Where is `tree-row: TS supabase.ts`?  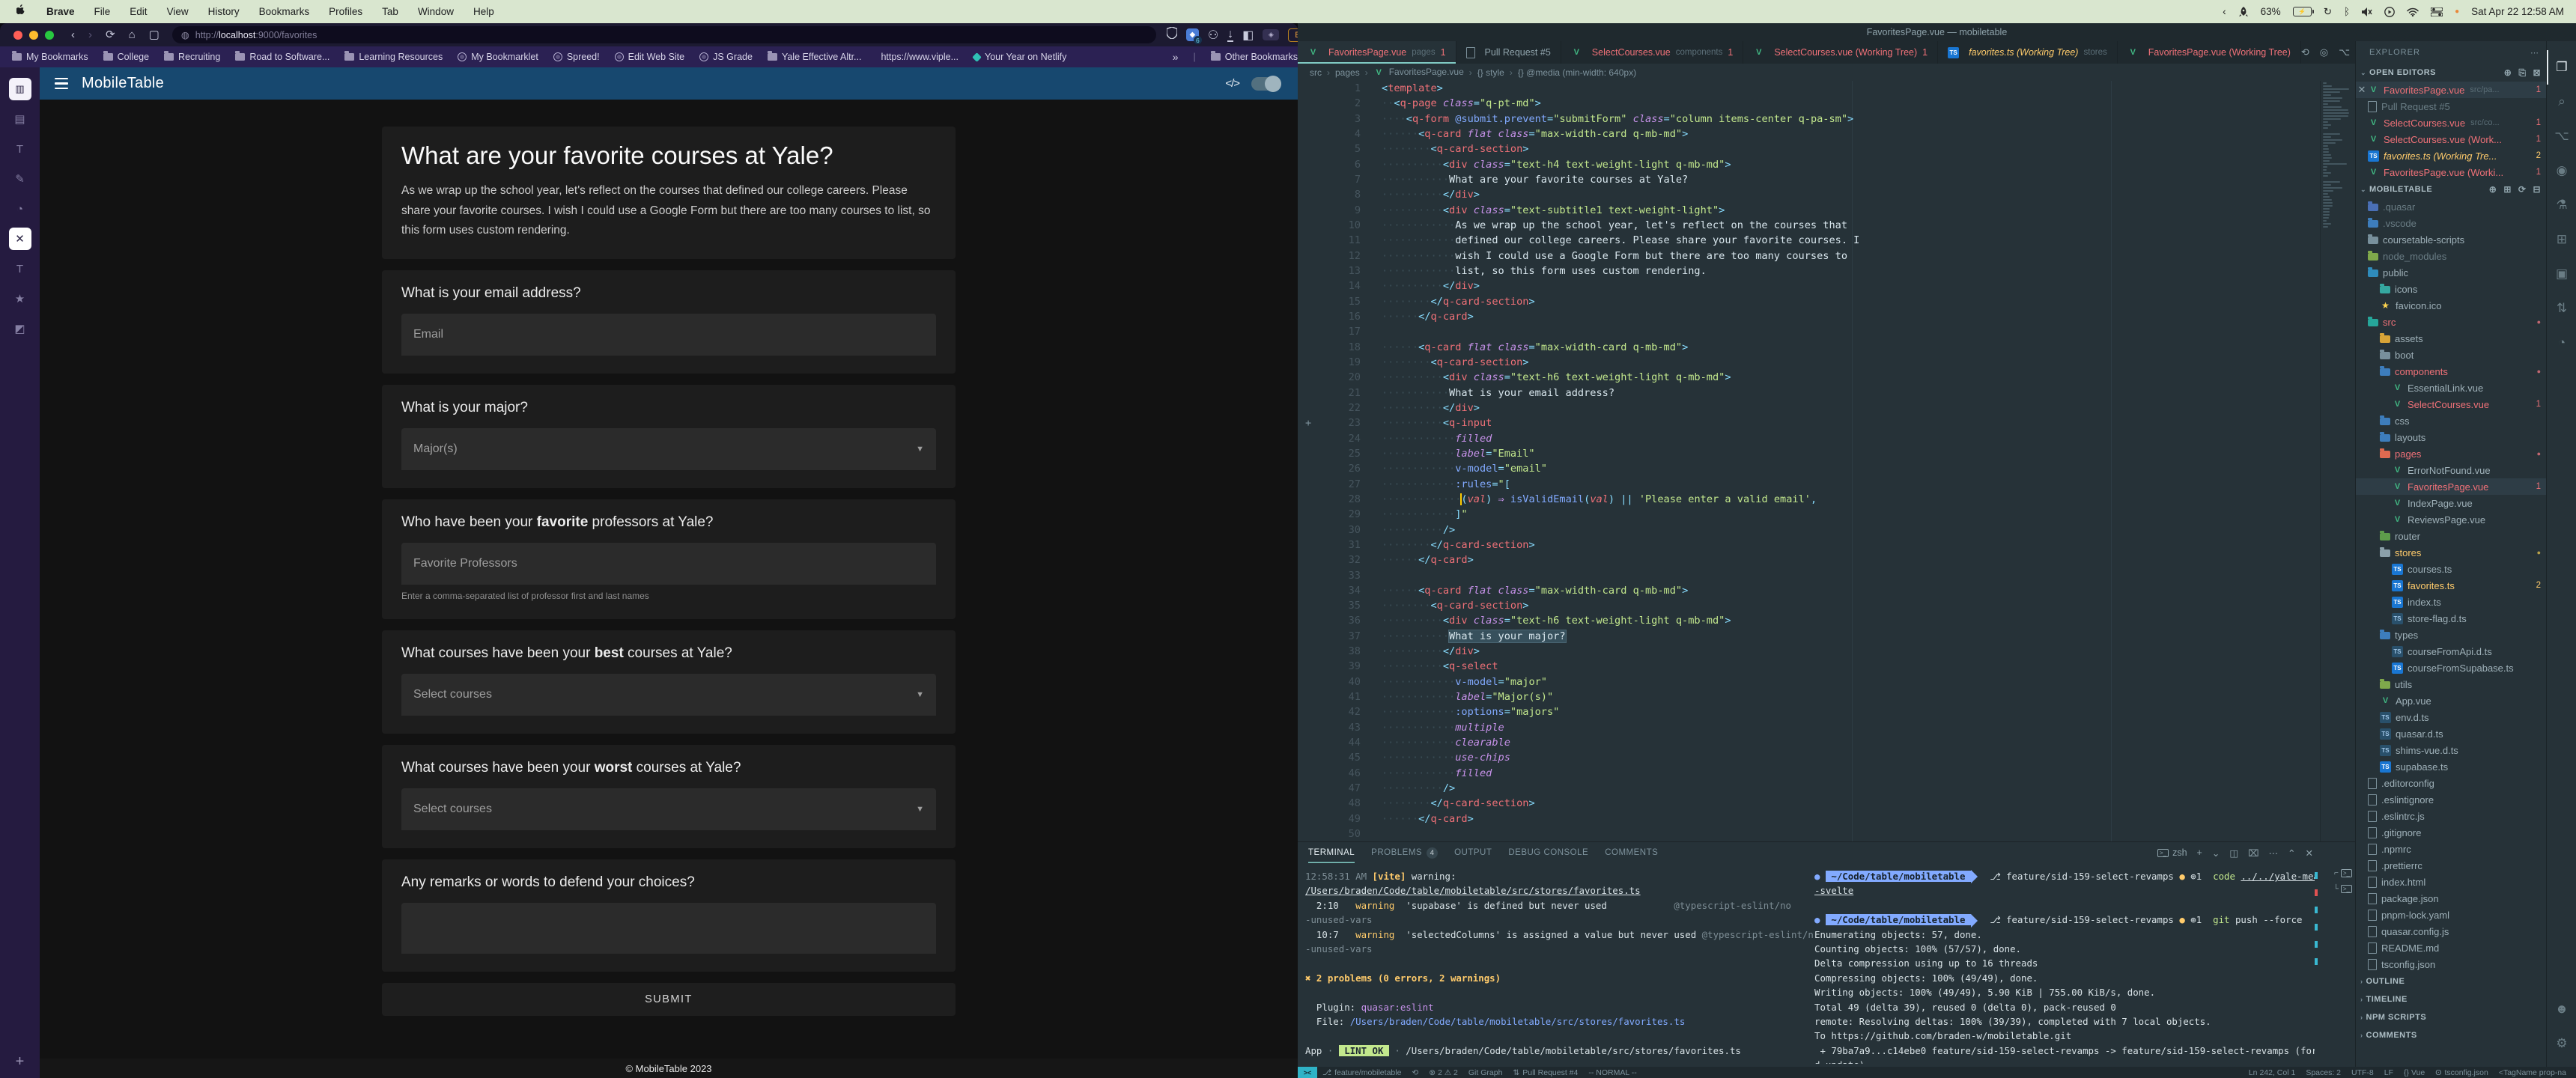 tree-row: TS supabase.ts is located at coordinates (2451, 766).